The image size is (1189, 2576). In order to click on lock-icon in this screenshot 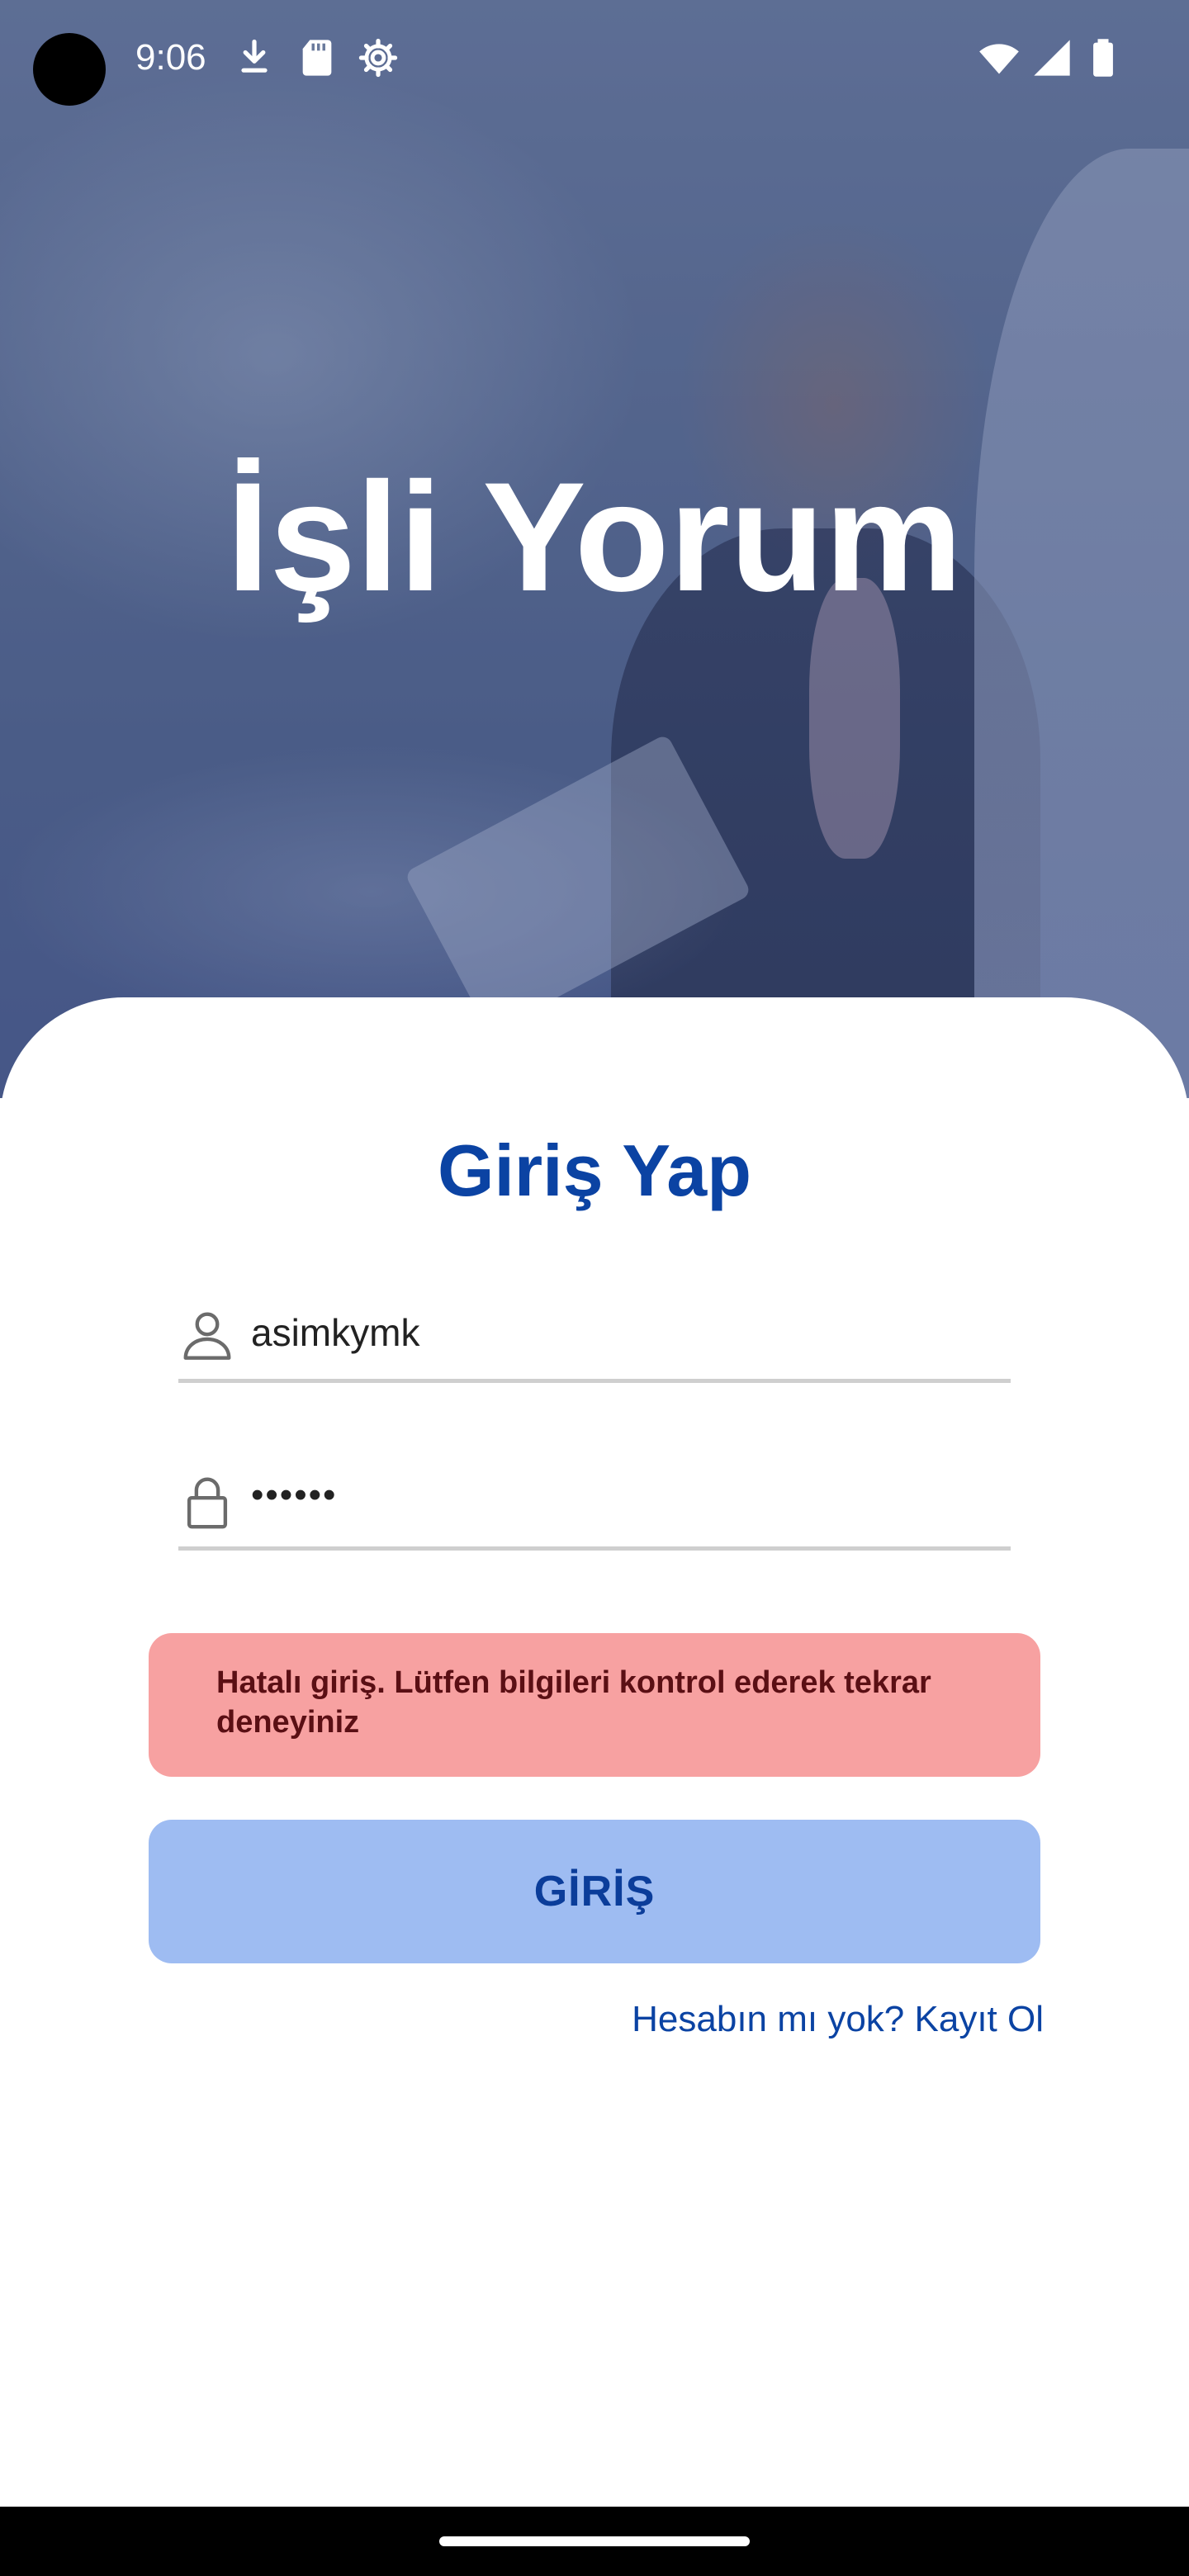, I will do `click(207, 1503)`.